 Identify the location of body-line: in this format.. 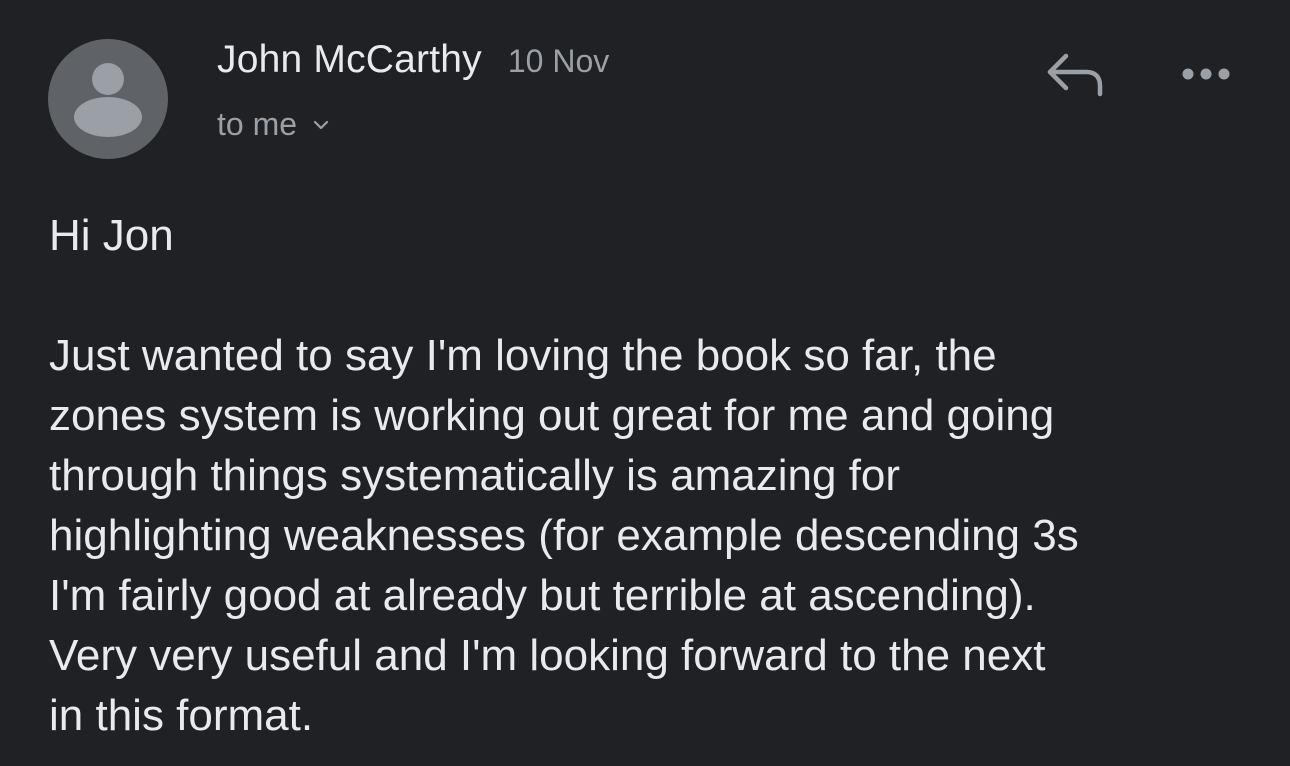
(181, 715).